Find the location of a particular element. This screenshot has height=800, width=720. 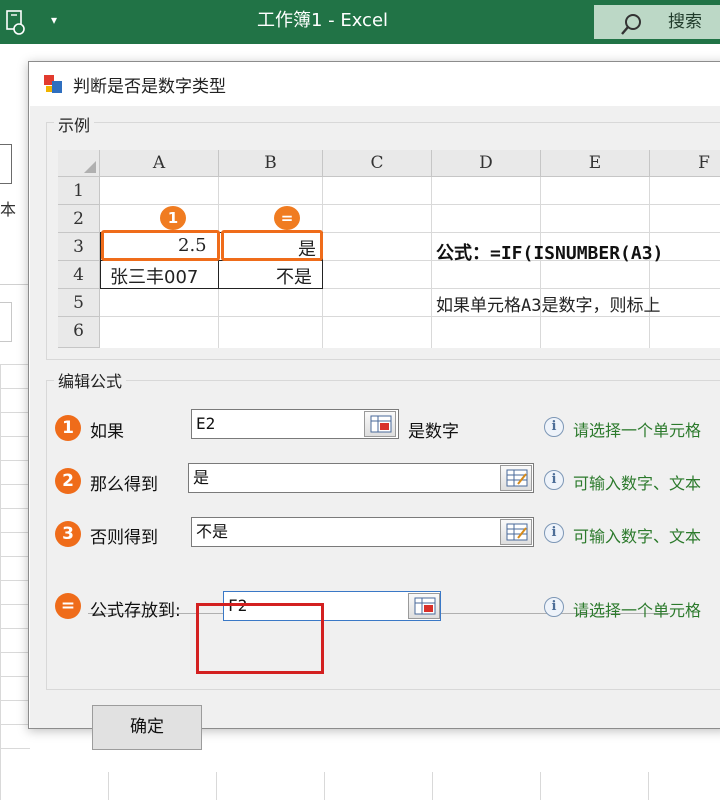

badge-condition: 1 is located at coordinates (173, 218).